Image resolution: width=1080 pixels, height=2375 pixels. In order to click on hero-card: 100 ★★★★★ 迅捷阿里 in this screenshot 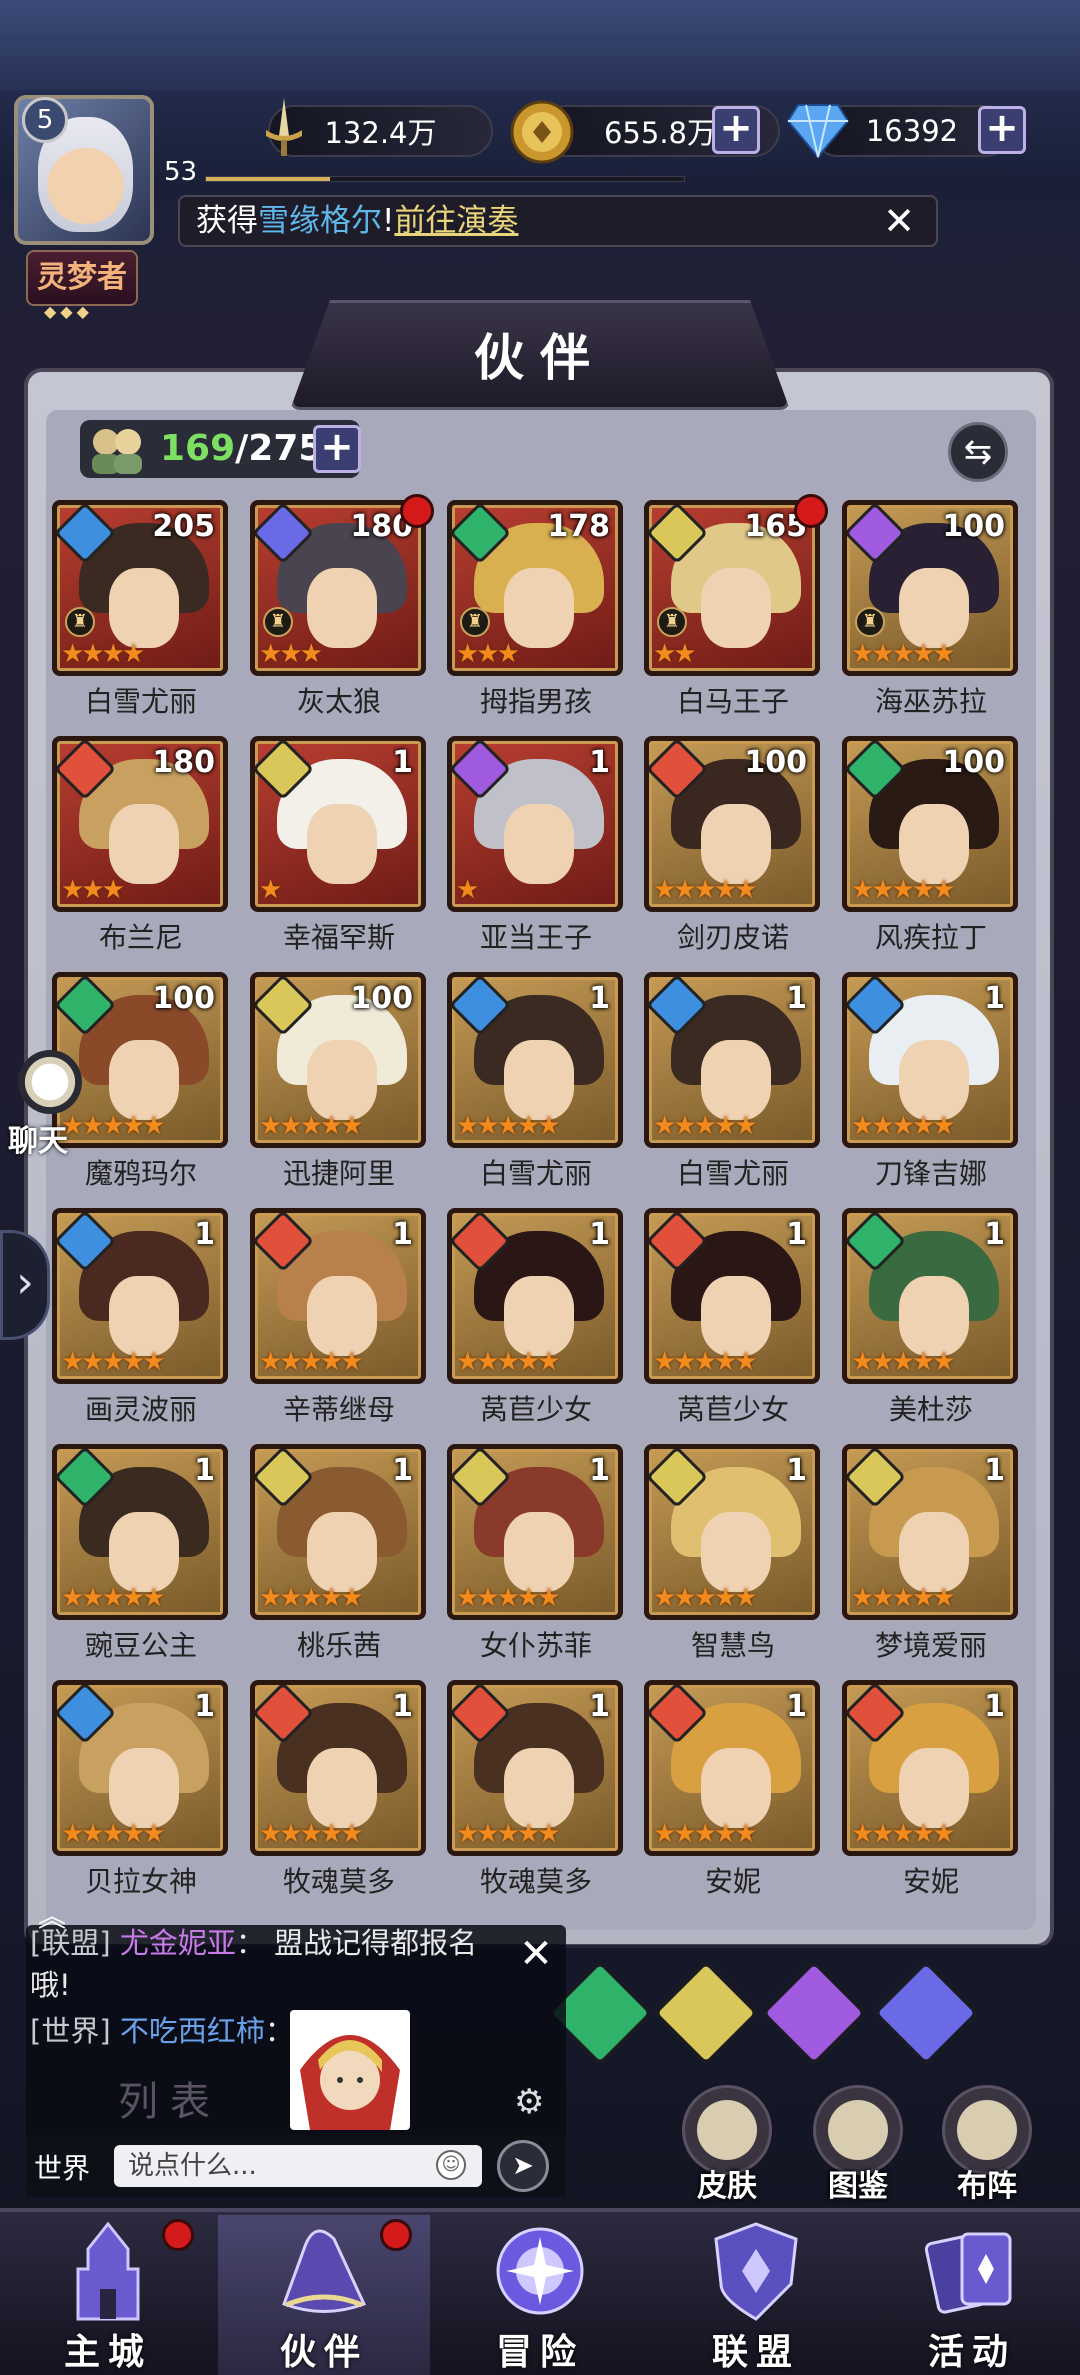, I will do `click(339, 1082)`.